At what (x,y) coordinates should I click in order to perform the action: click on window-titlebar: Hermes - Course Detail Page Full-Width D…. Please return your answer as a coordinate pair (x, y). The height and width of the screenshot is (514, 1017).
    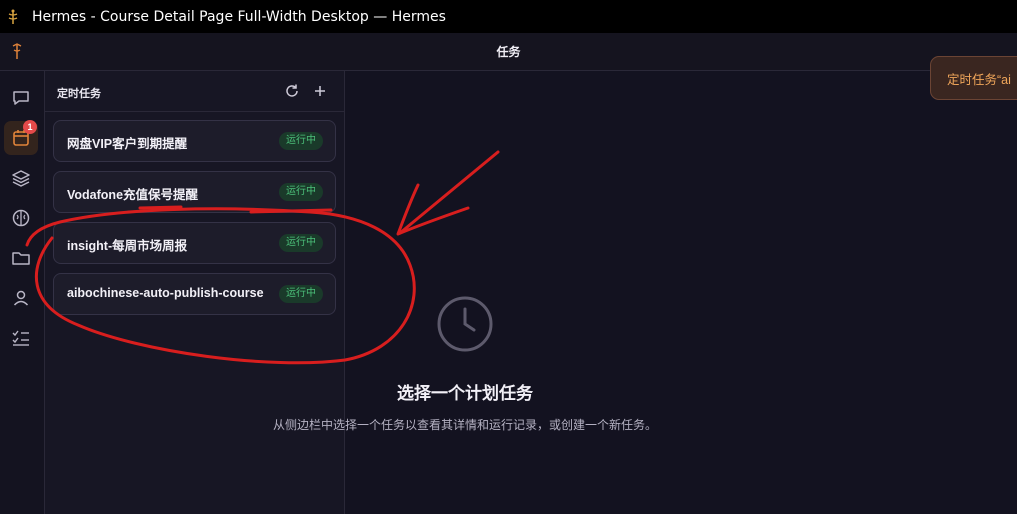
    Looking at the image, I should click on (508, 16).